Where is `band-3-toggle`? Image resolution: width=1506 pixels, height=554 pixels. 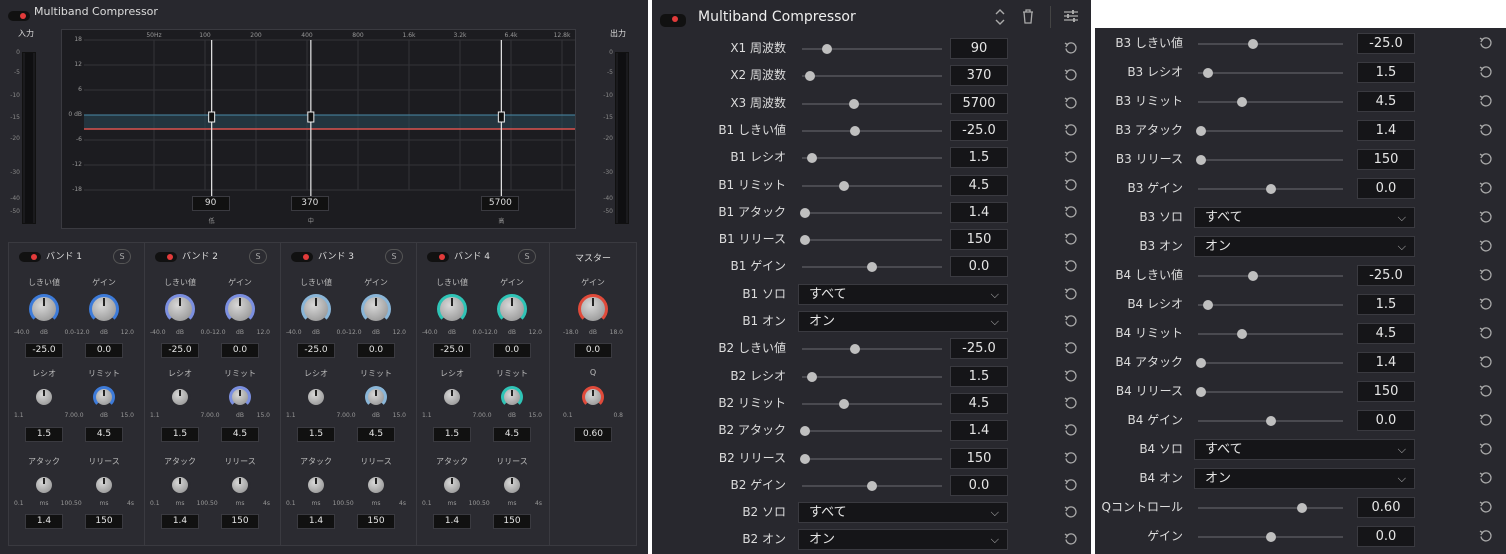 band-3-toggle is located at coordinates (302, 256).